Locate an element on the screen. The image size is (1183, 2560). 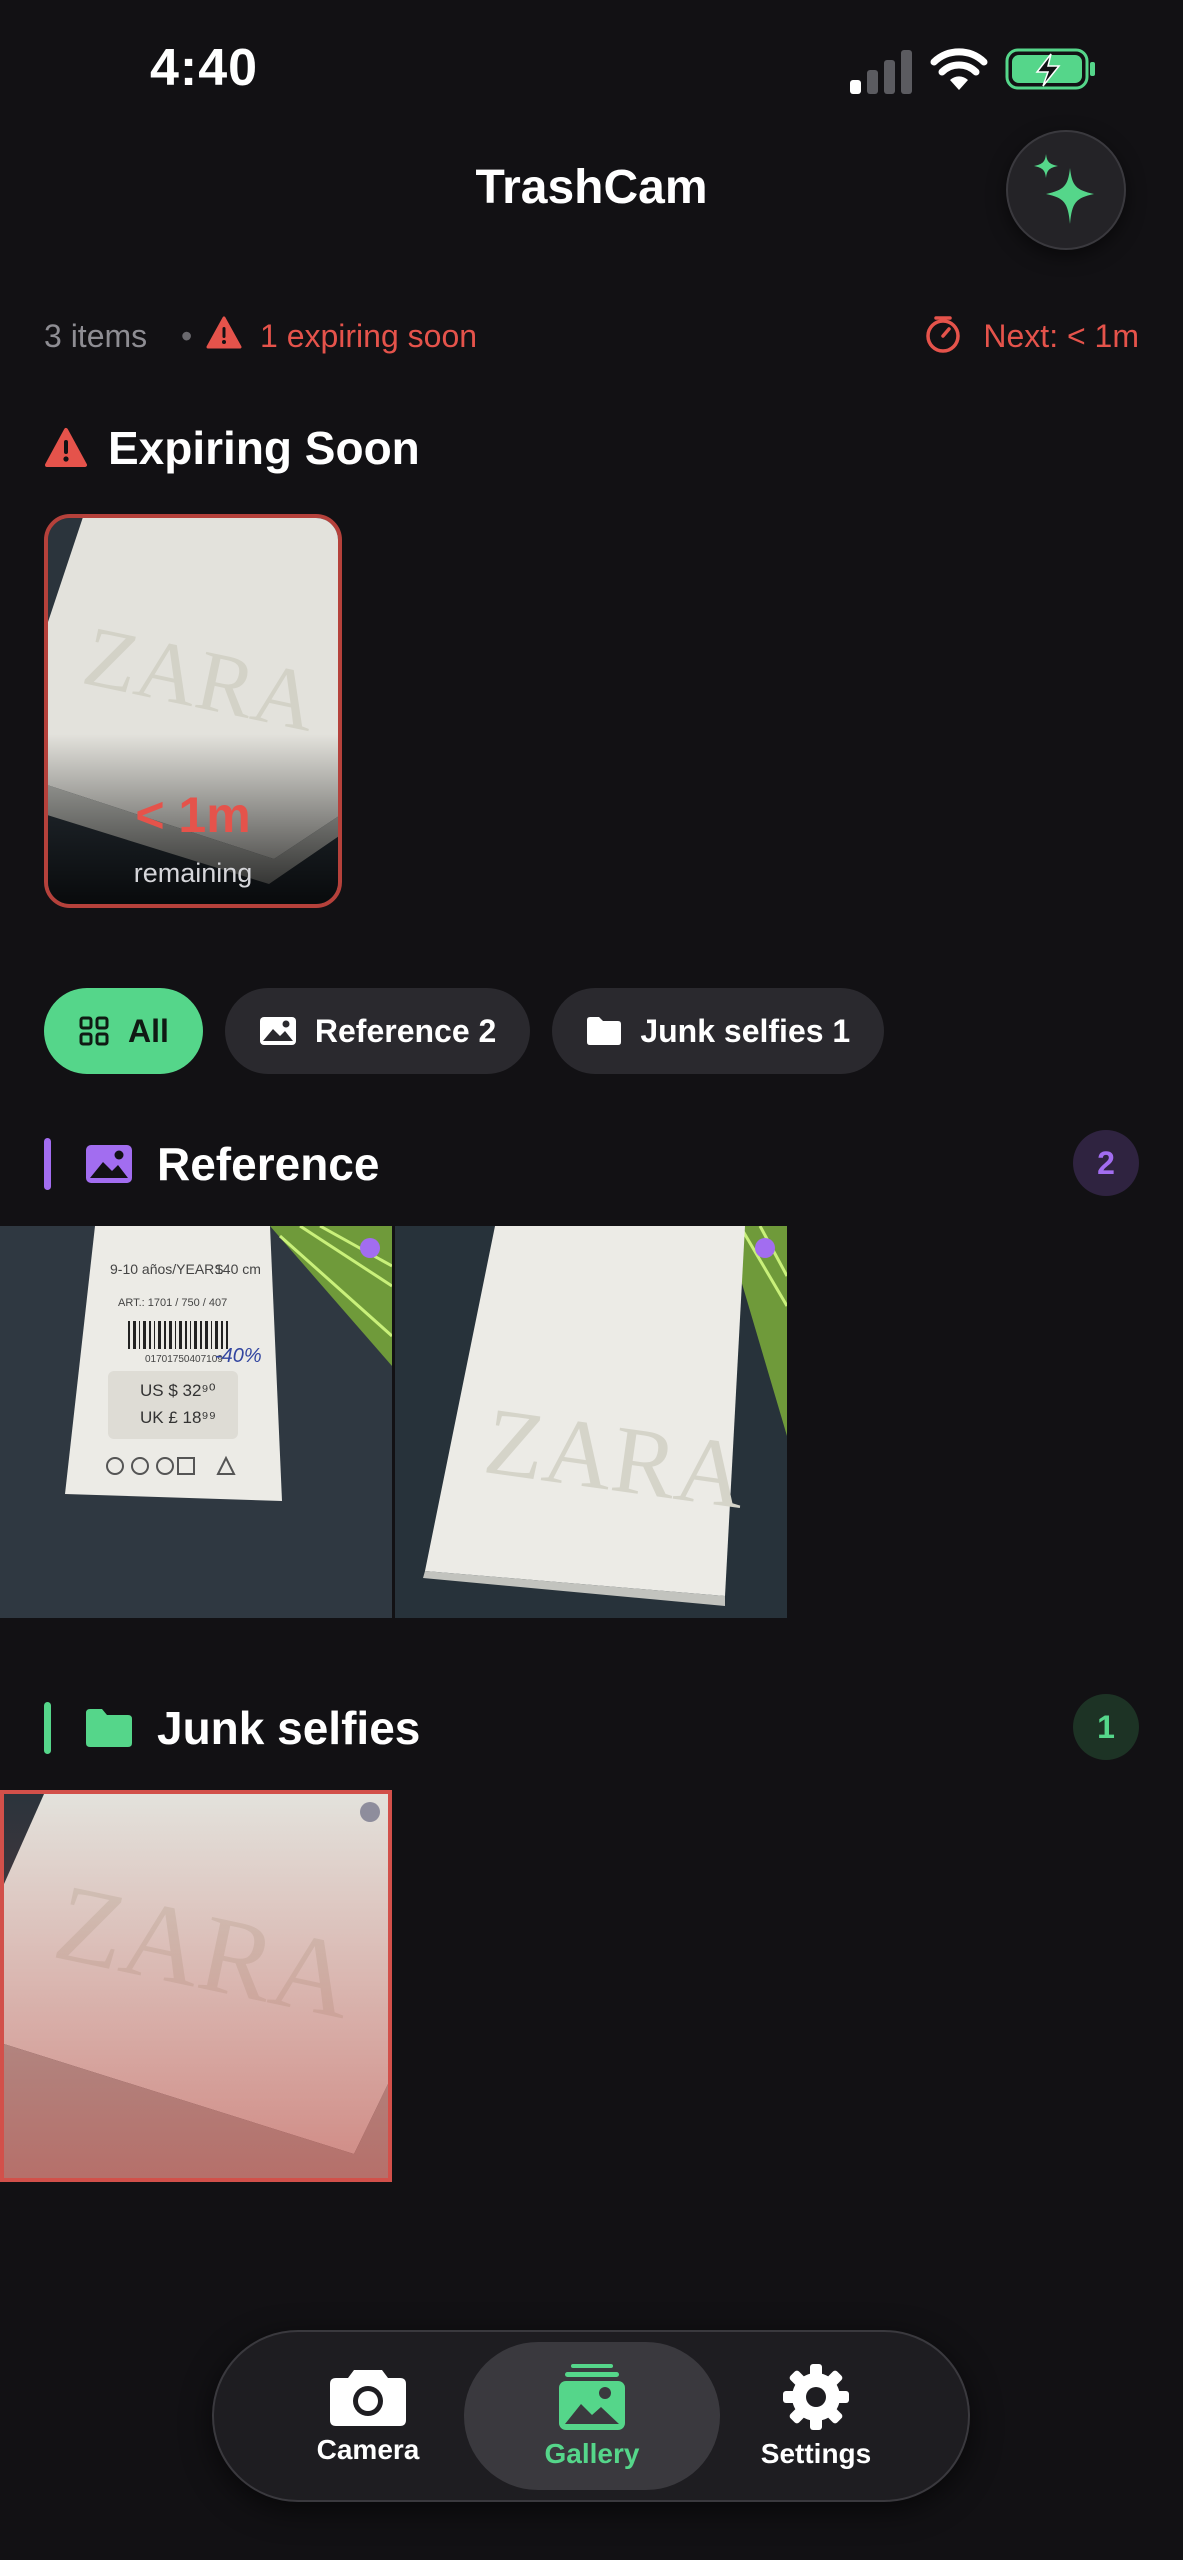
gear-icon is located at coordinates (816, 2397).